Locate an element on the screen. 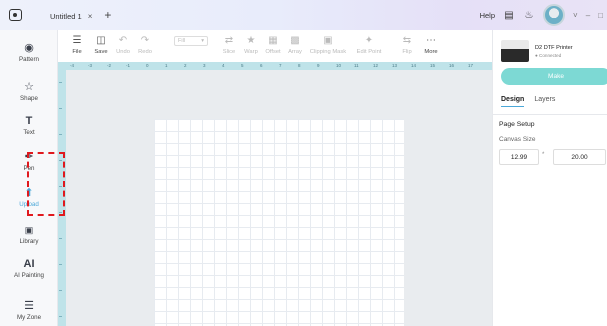 This screenshot has height=326, width=607. tab-design: Design is located at coordinates (513, 101).